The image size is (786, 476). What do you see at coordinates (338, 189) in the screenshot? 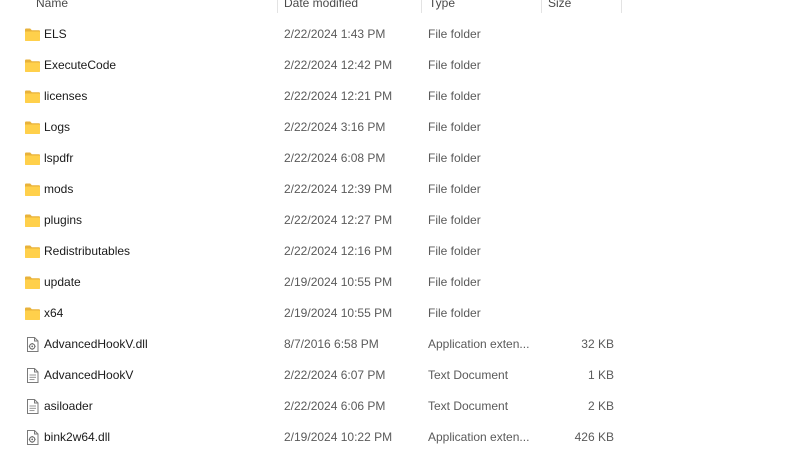
I see `file-date-modified: 2/22/2024 12:39 PM` at bounding box center [338, 189].